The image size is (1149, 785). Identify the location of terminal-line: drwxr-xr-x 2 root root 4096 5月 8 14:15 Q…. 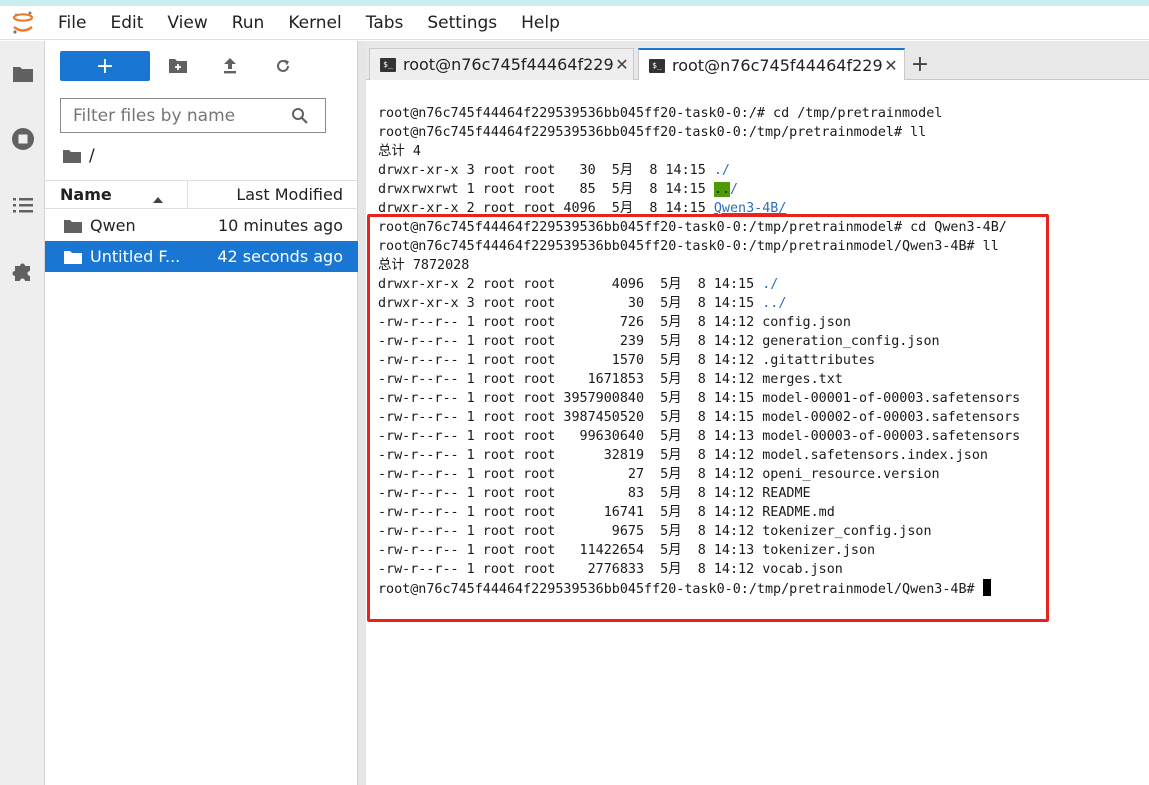
(582, 208).